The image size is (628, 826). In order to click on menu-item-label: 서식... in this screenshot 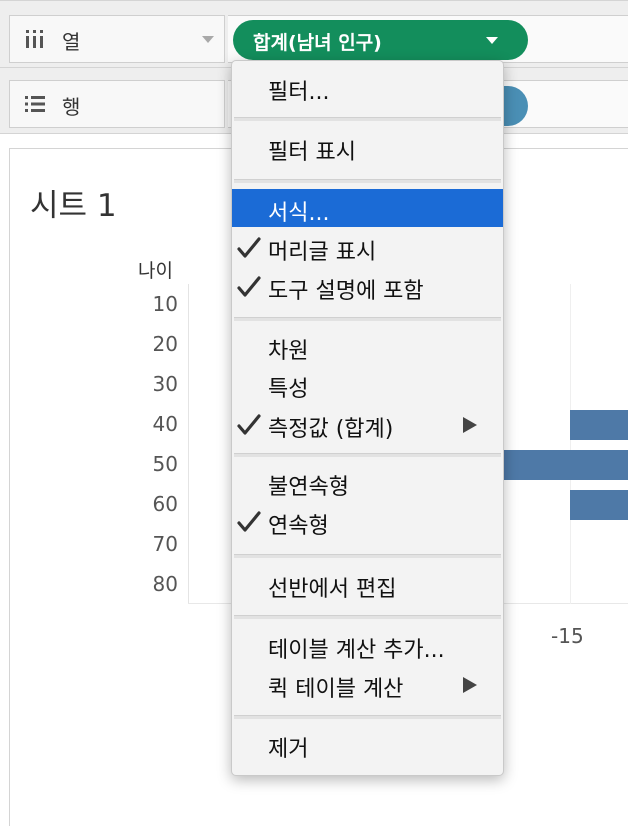, I will do `click(299, 213)`.